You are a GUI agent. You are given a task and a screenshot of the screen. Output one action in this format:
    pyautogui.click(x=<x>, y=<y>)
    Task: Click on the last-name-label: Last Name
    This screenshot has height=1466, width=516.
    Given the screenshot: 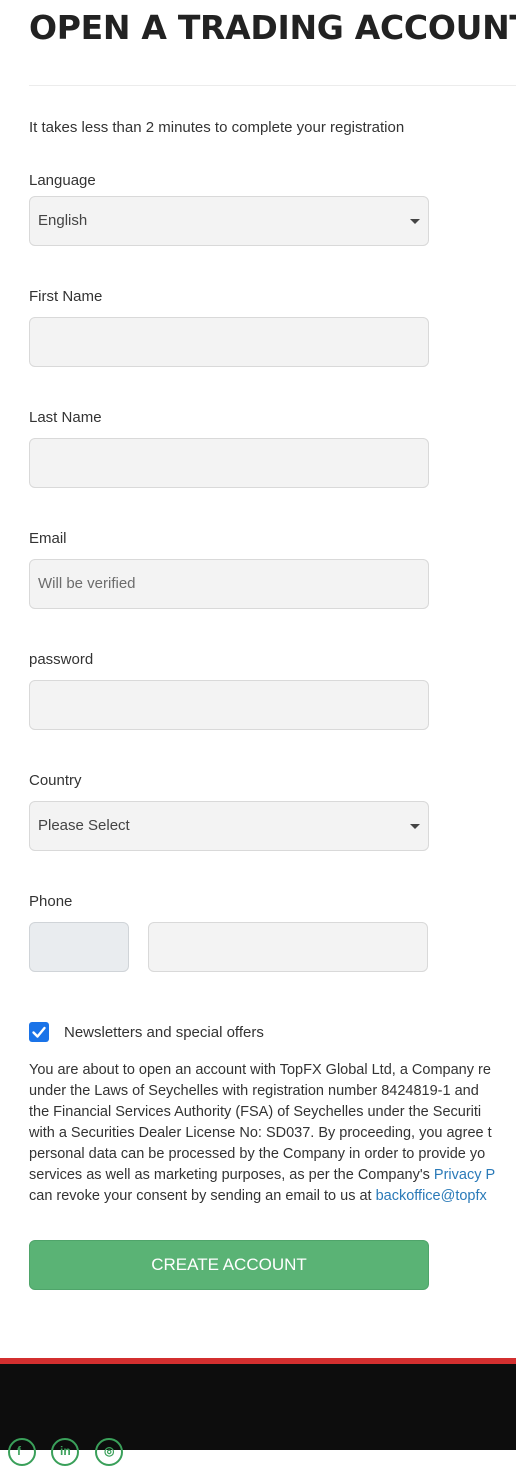 What is the action you would take?
    pyautogui.click(x=65, y=417)
    